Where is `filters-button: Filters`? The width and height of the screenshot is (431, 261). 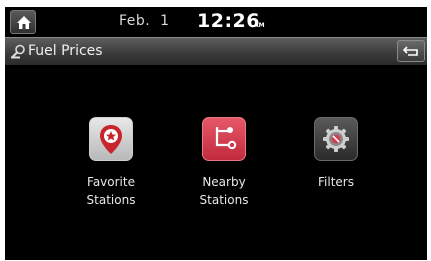 filters-button: Filters is located at coordinates (336, 154).